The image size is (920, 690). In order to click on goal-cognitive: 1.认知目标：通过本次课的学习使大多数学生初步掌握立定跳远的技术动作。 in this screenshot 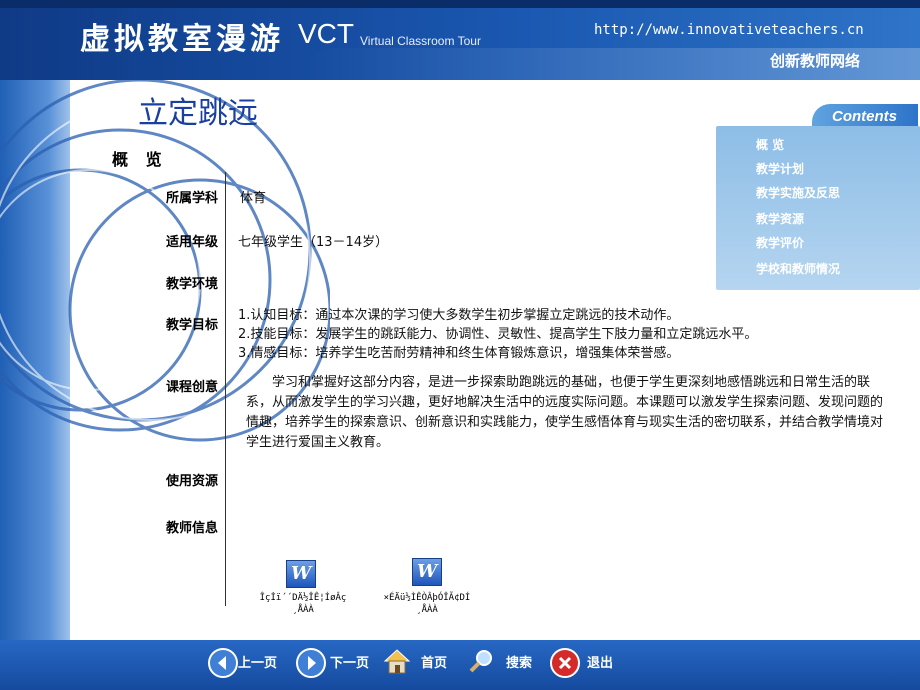, I will do `click(459, 315)`.